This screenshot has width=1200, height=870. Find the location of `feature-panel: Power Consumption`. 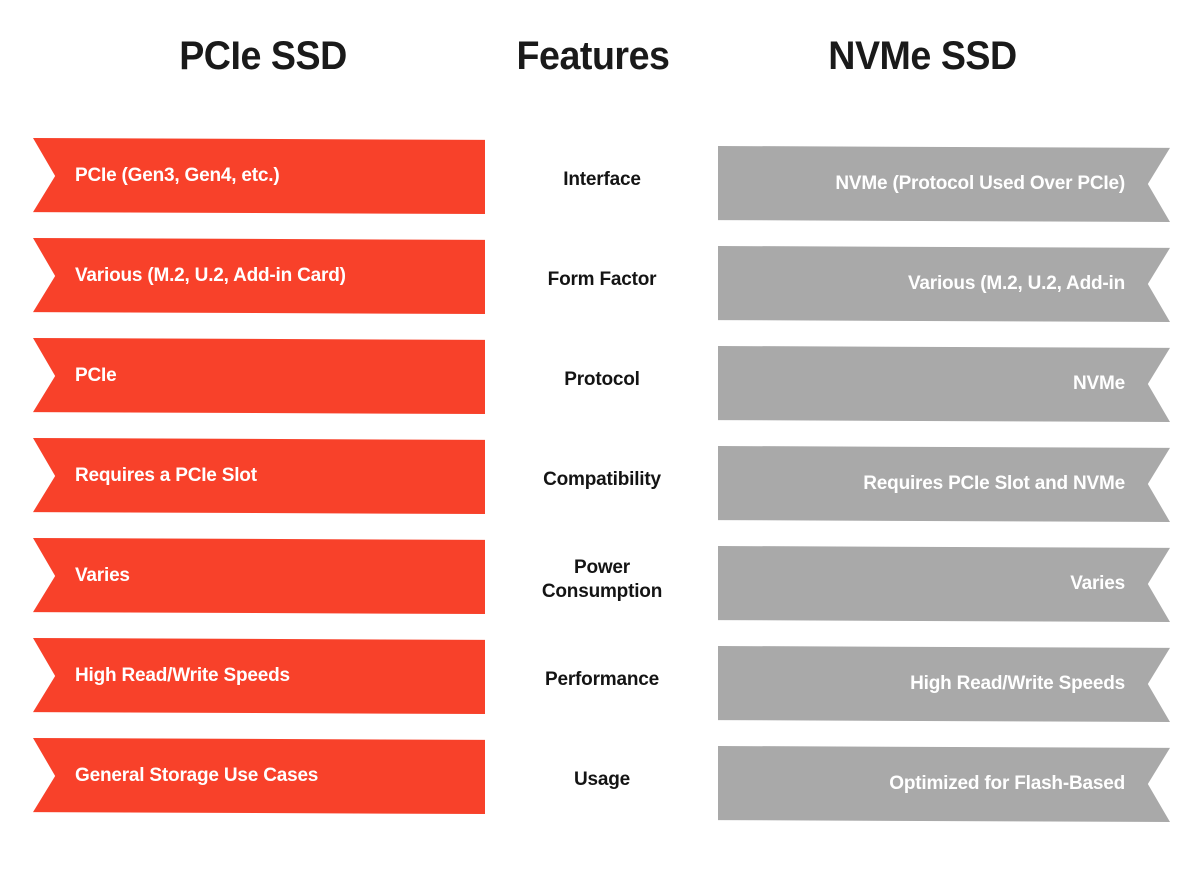

feature-panel: Power Consumption is located at coordinates (602, 578).